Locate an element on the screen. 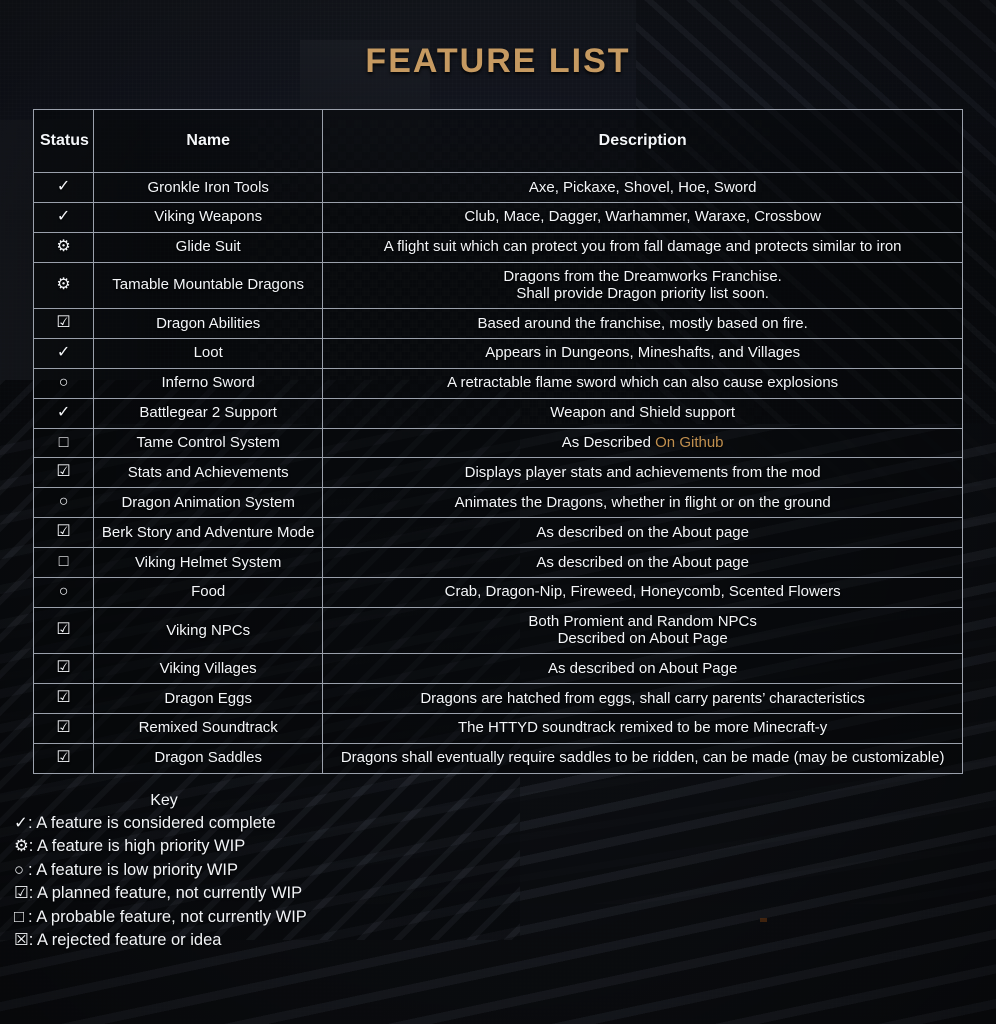  feature-name: Dragon Eggs is located at coordinates (208, 698).